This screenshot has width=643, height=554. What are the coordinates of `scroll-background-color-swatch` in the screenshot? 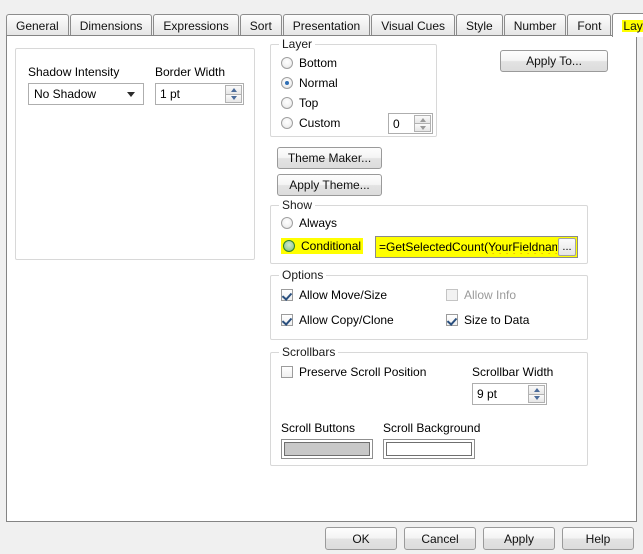 It's located at (429, 449).